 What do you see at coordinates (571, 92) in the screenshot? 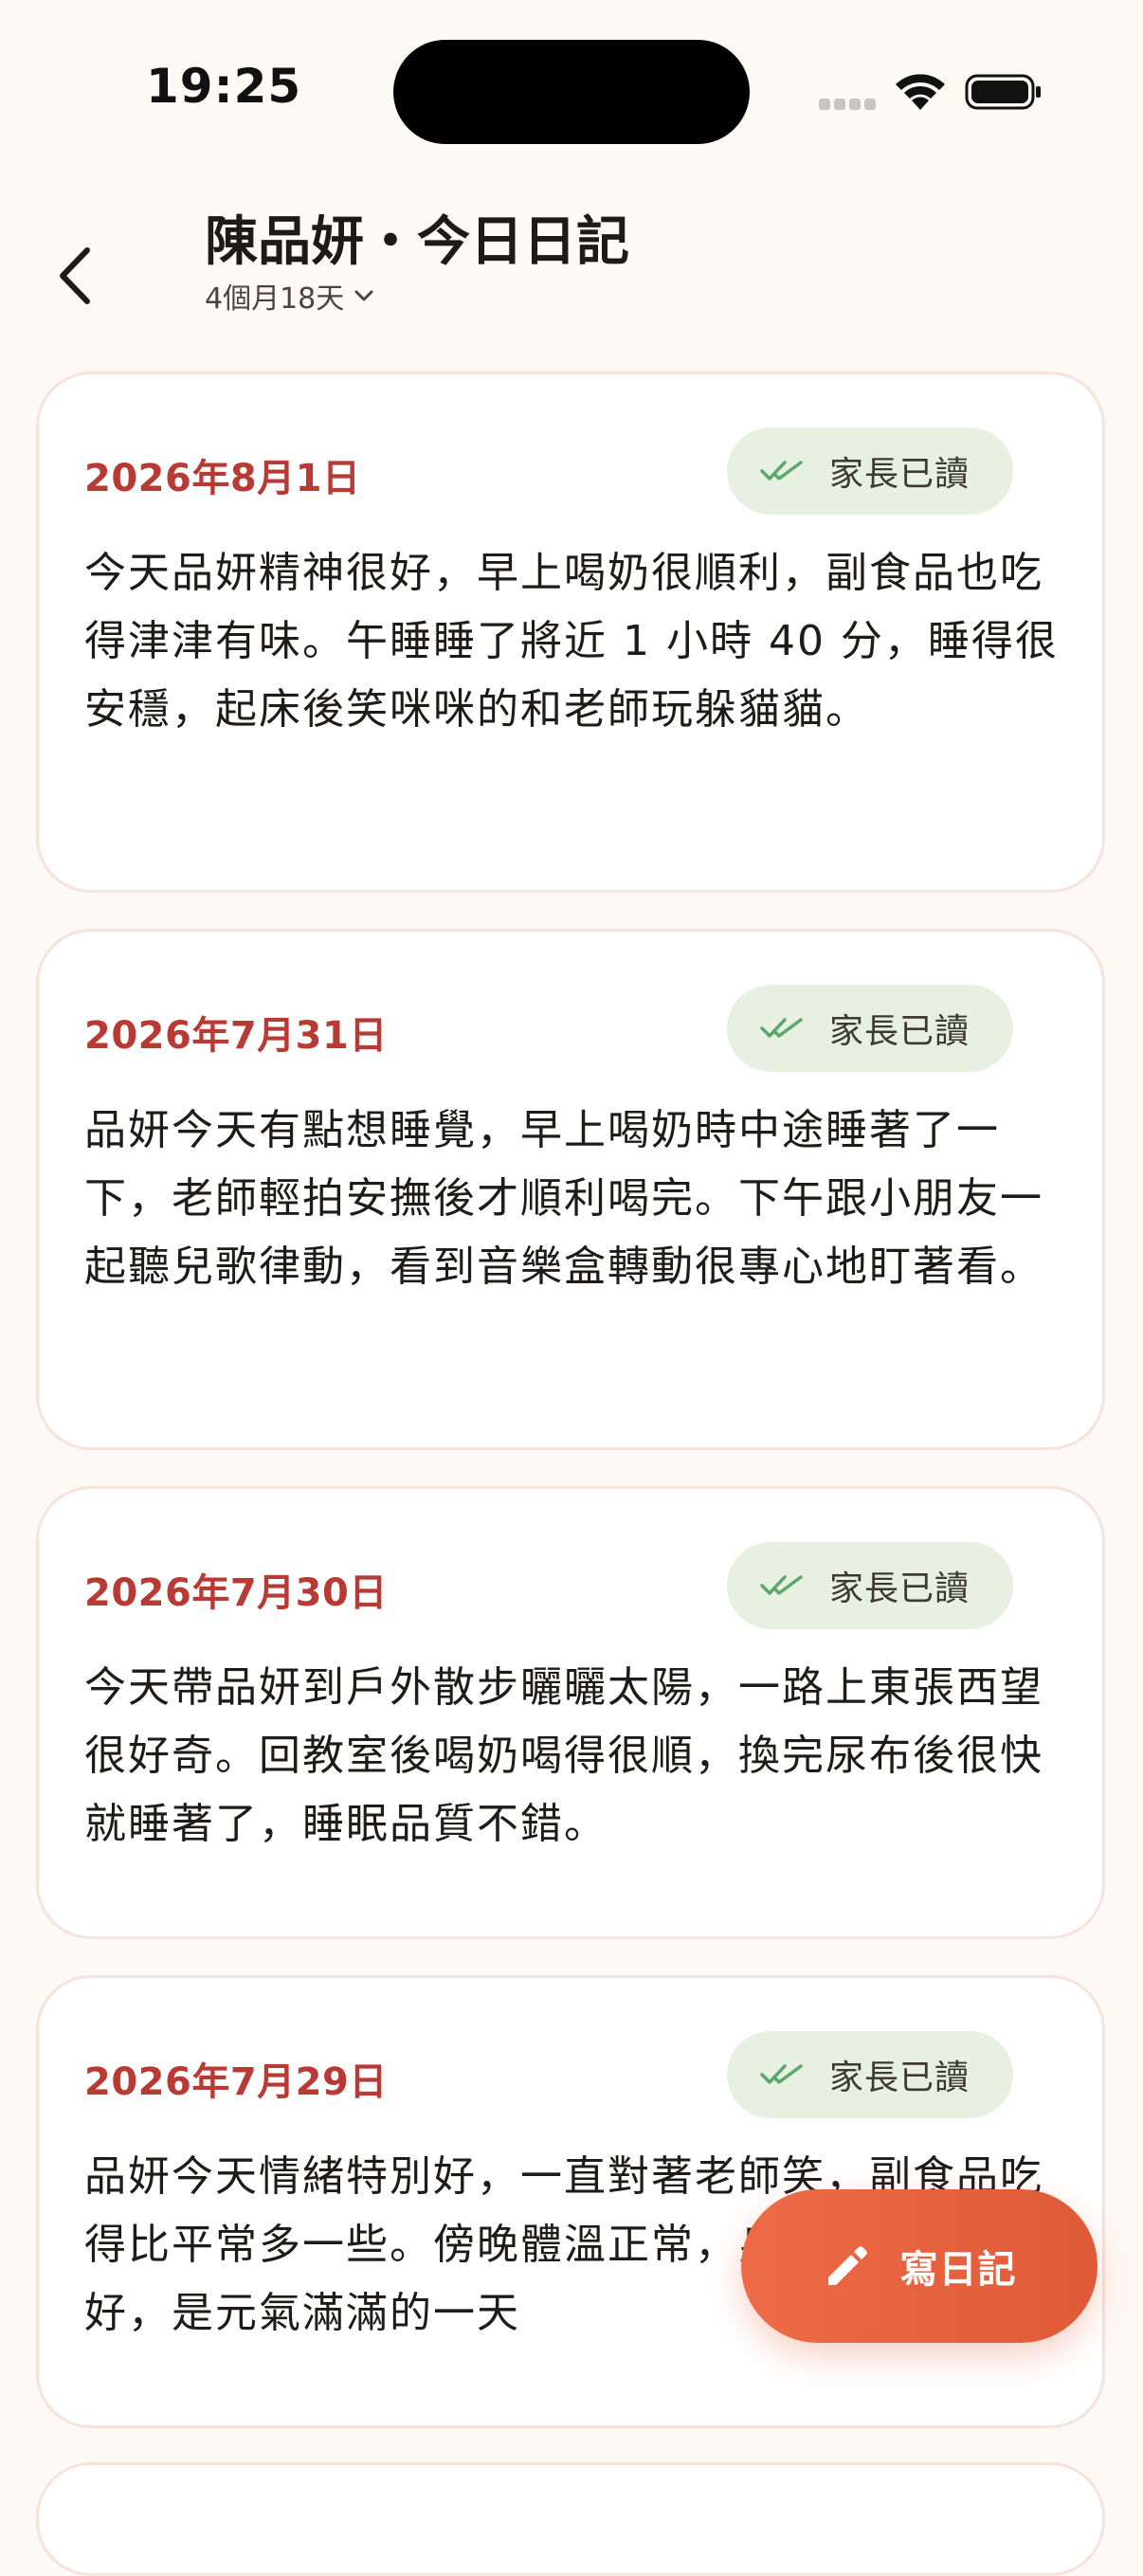
I see `dynamic-island` at bounding box center [571, 92].